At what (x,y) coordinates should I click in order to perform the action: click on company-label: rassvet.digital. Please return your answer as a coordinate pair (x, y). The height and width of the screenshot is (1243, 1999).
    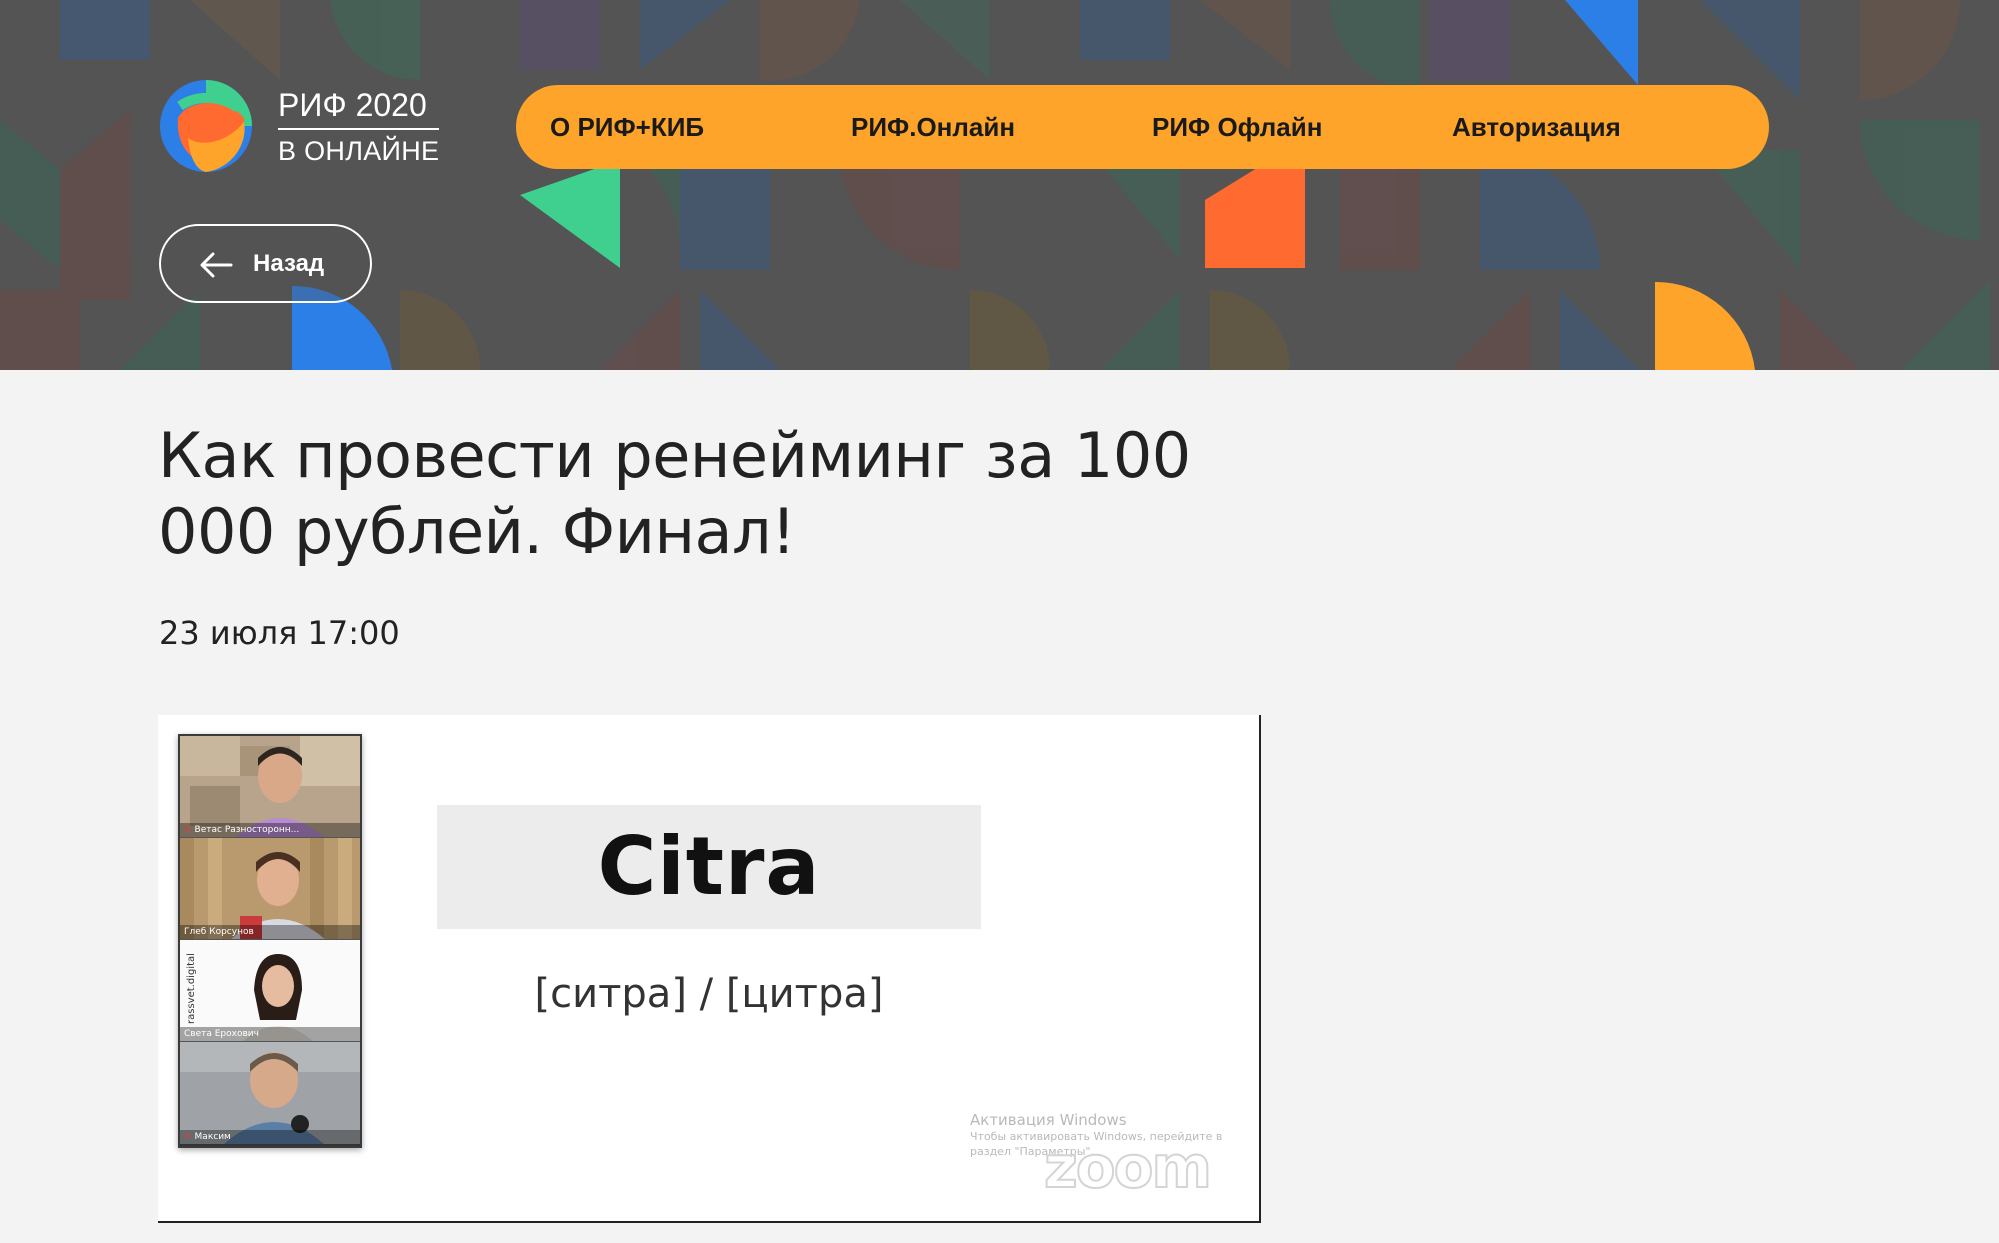
    Looking at the image, I should click on (191, 988).